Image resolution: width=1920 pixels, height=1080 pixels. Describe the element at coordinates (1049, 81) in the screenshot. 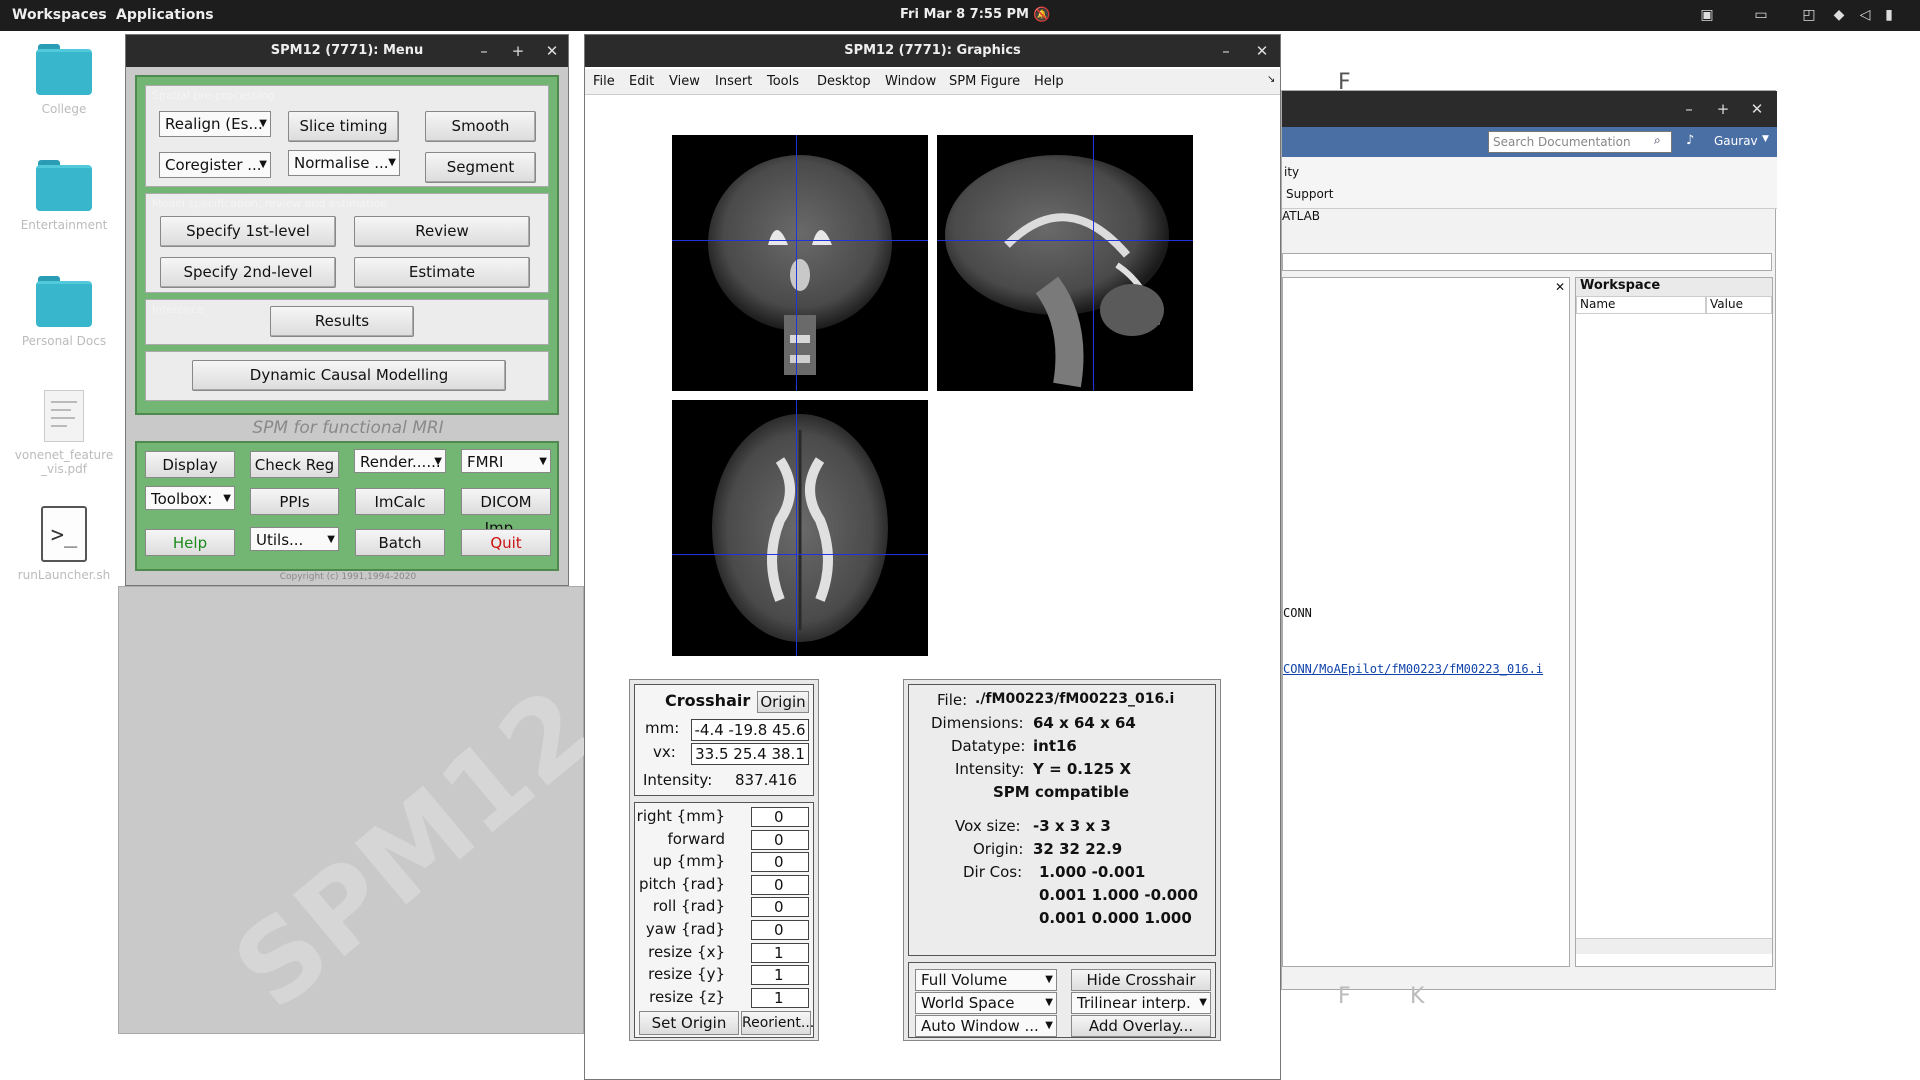

I see `menu-help: Help` at that location.